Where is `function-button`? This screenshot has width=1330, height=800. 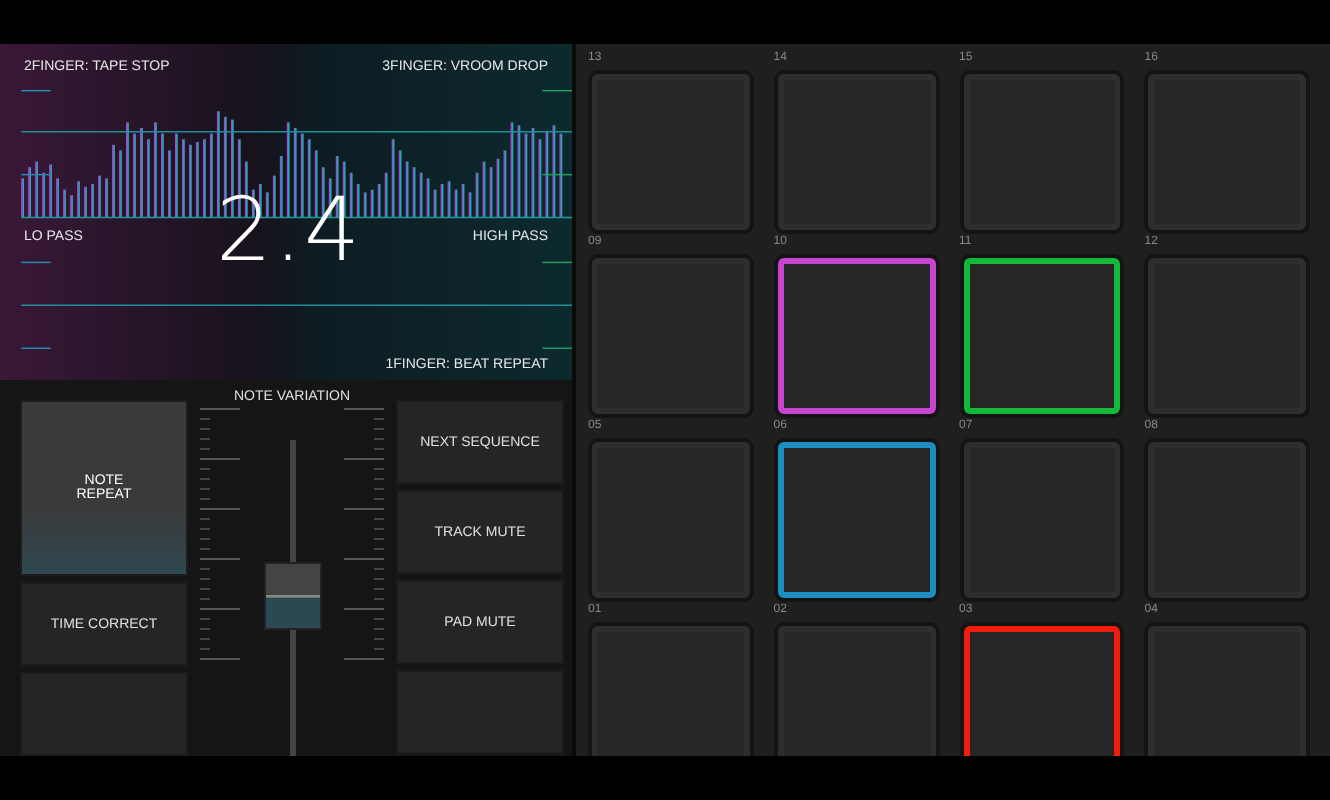 function-button is located at coordinates (480, 712).